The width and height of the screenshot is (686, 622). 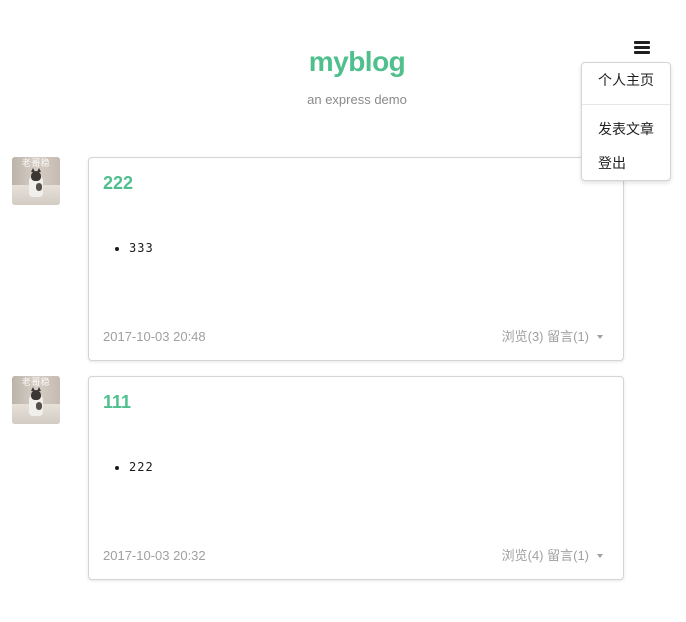 What do you see at coordinates (545, 556) in the screenshot?
I see `post-stats: 浏览(4) 留言(1)` at bounding box center [545, 556].